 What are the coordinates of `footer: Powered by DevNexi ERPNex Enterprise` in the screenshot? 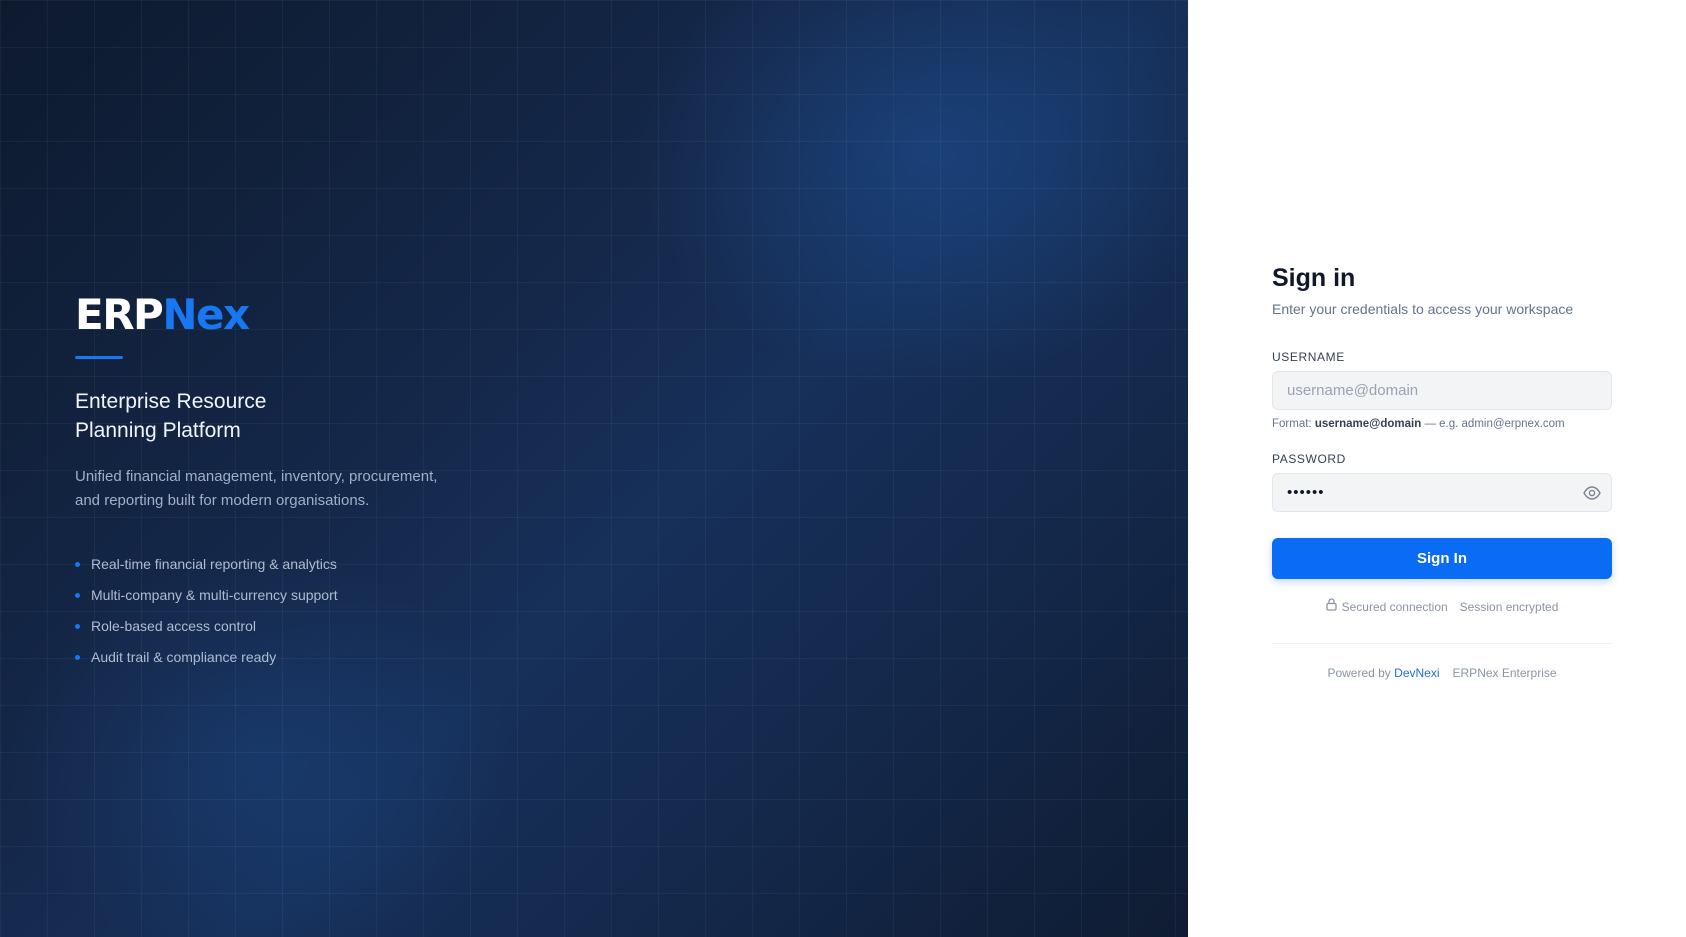 It's located at (1442, 673).